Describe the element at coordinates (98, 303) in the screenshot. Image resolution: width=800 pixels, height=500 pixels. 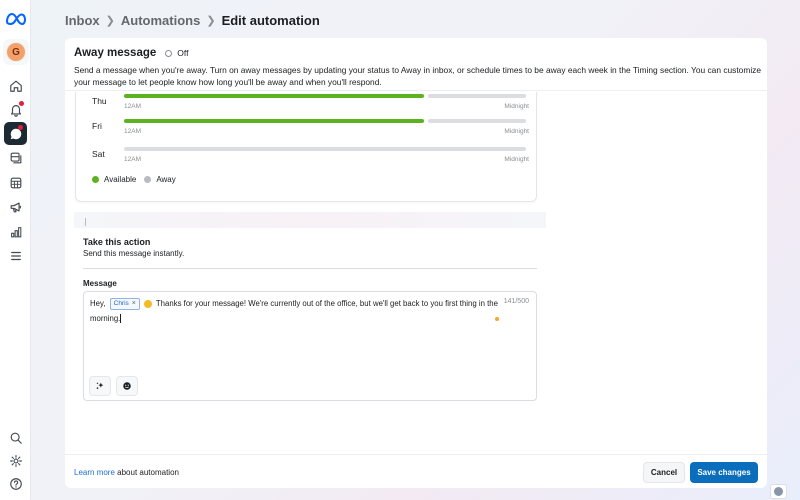
I see `message-prefix: Hey,` at that location.